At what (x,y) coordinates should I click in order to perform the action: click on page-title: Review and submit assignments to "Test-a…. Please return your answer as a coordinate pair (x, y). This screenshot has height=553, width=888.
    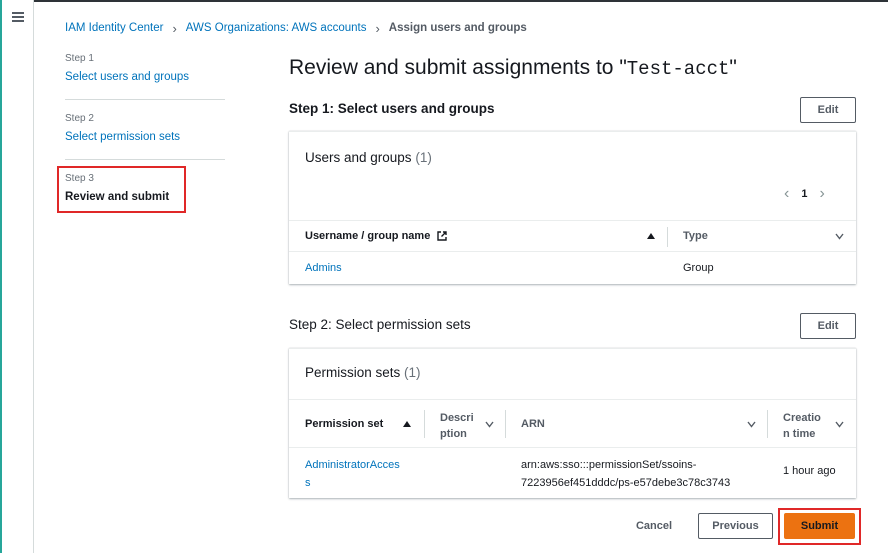
    Looking at the image, I should click on (513, 68).